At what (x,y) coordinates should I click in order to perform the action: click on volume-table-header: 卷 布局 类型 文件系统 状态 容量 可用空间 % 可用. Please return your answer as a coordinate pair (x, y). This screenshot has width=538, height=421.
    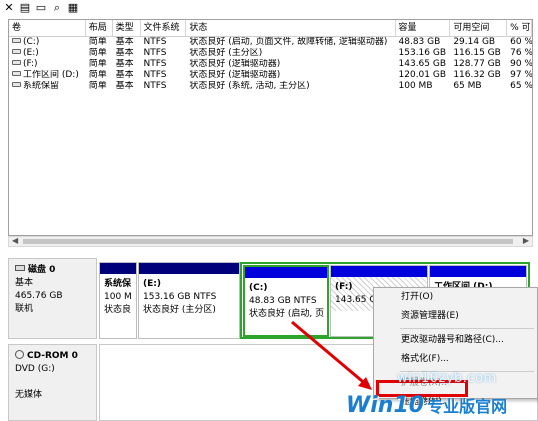
    Looking at the image, I should click on (270, 28).